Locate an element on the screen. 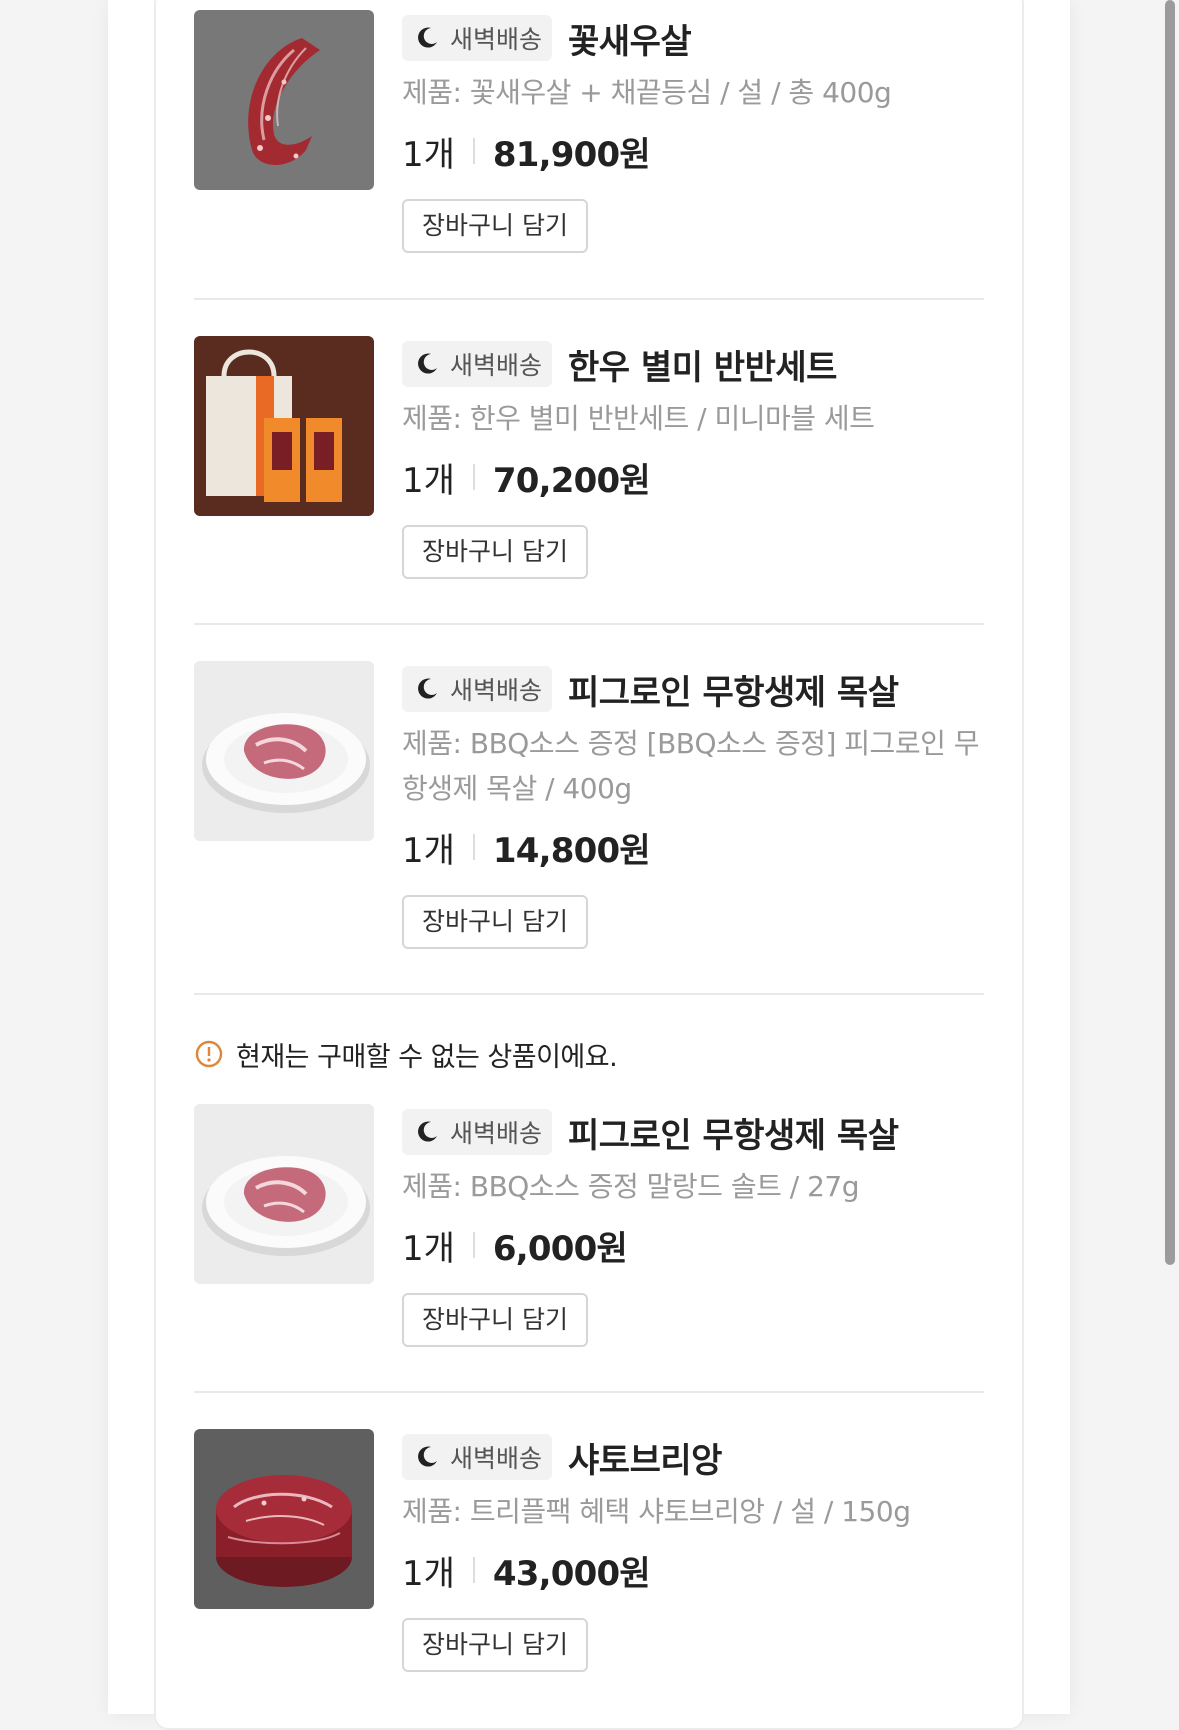 The image size is (1179, 1730). product-detail: 제품: BBQ소스 증정 말랑드 솔트 / 27g is located at coordinates (631, 1186).